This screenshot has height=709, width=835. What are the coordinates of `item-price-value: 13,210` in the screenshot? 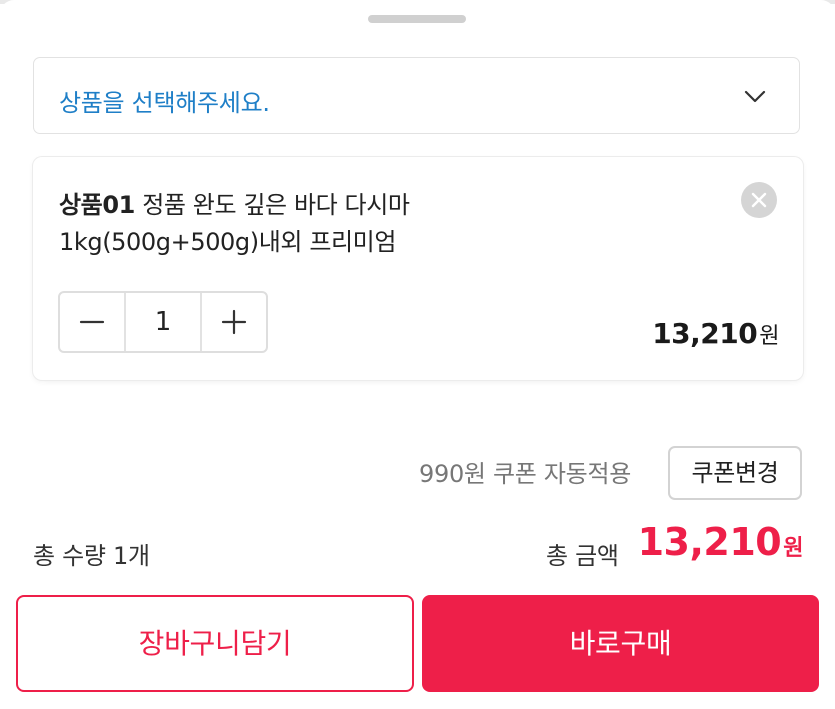 It's located at (705, 333).